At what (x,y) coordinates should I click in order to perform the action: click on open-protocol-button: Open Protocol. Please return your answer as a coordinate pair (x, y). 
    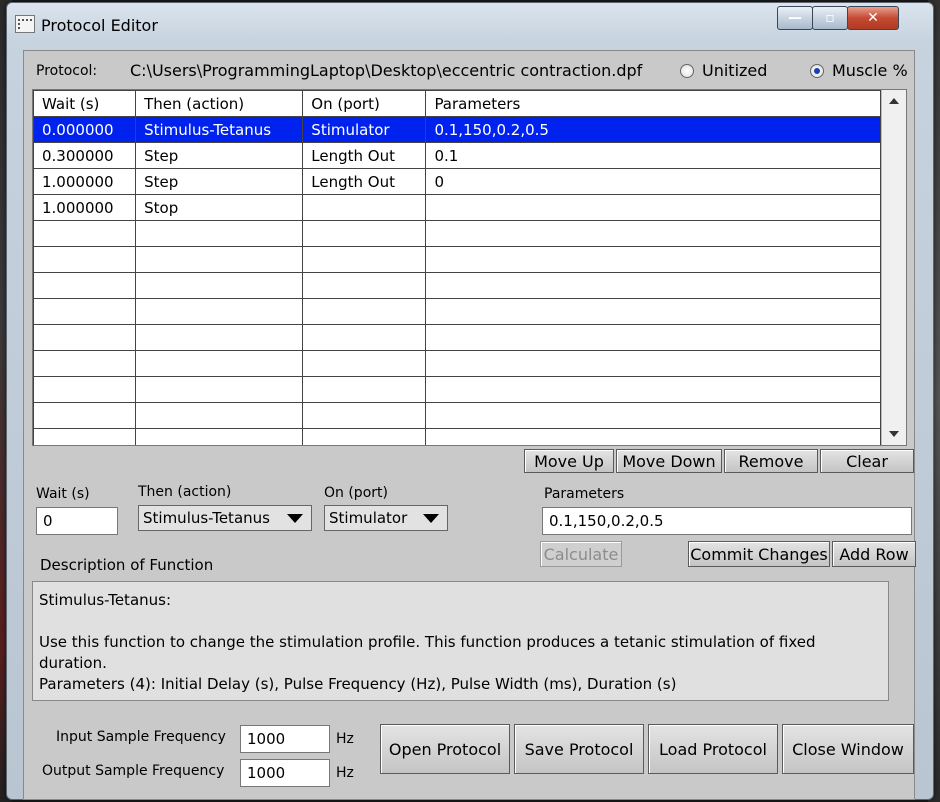
    Looking at the image, I should click on (445, 749).